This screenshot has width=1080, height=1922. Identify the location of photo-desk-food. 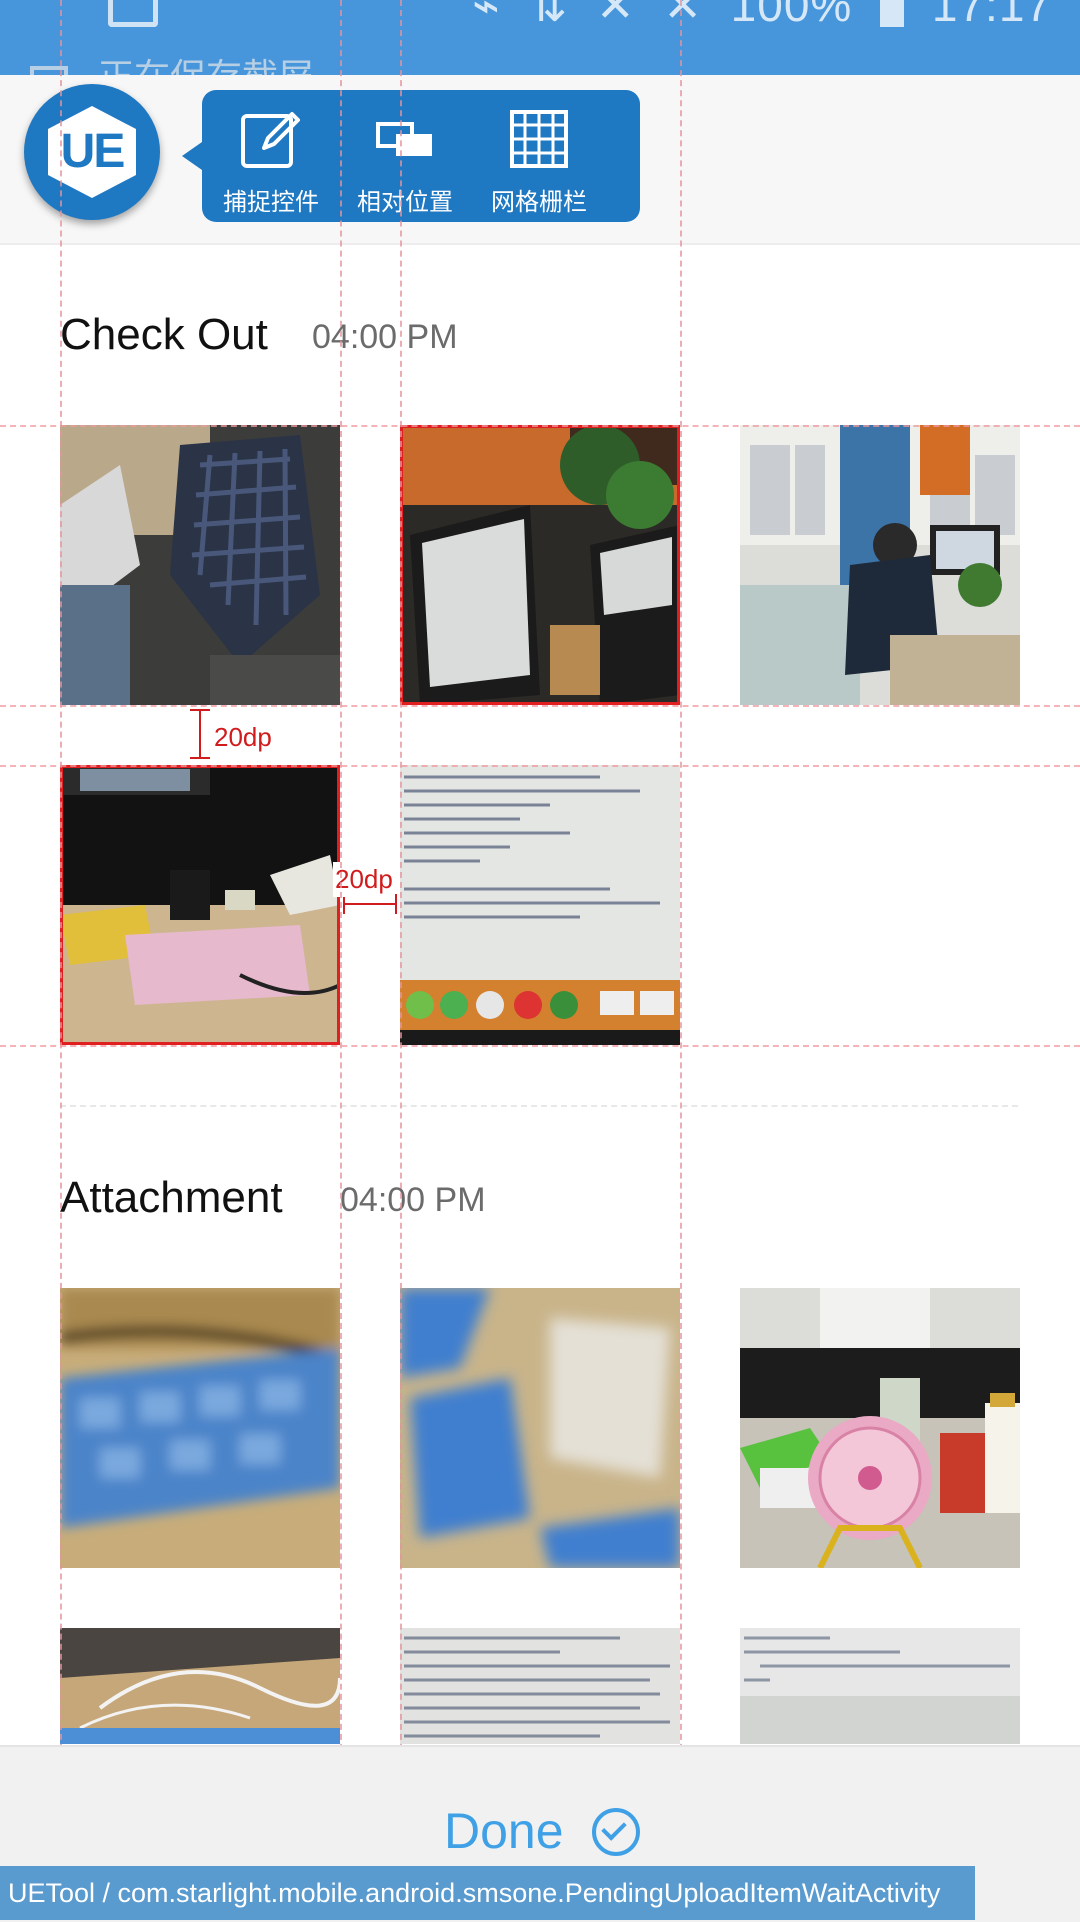
(200, 905).